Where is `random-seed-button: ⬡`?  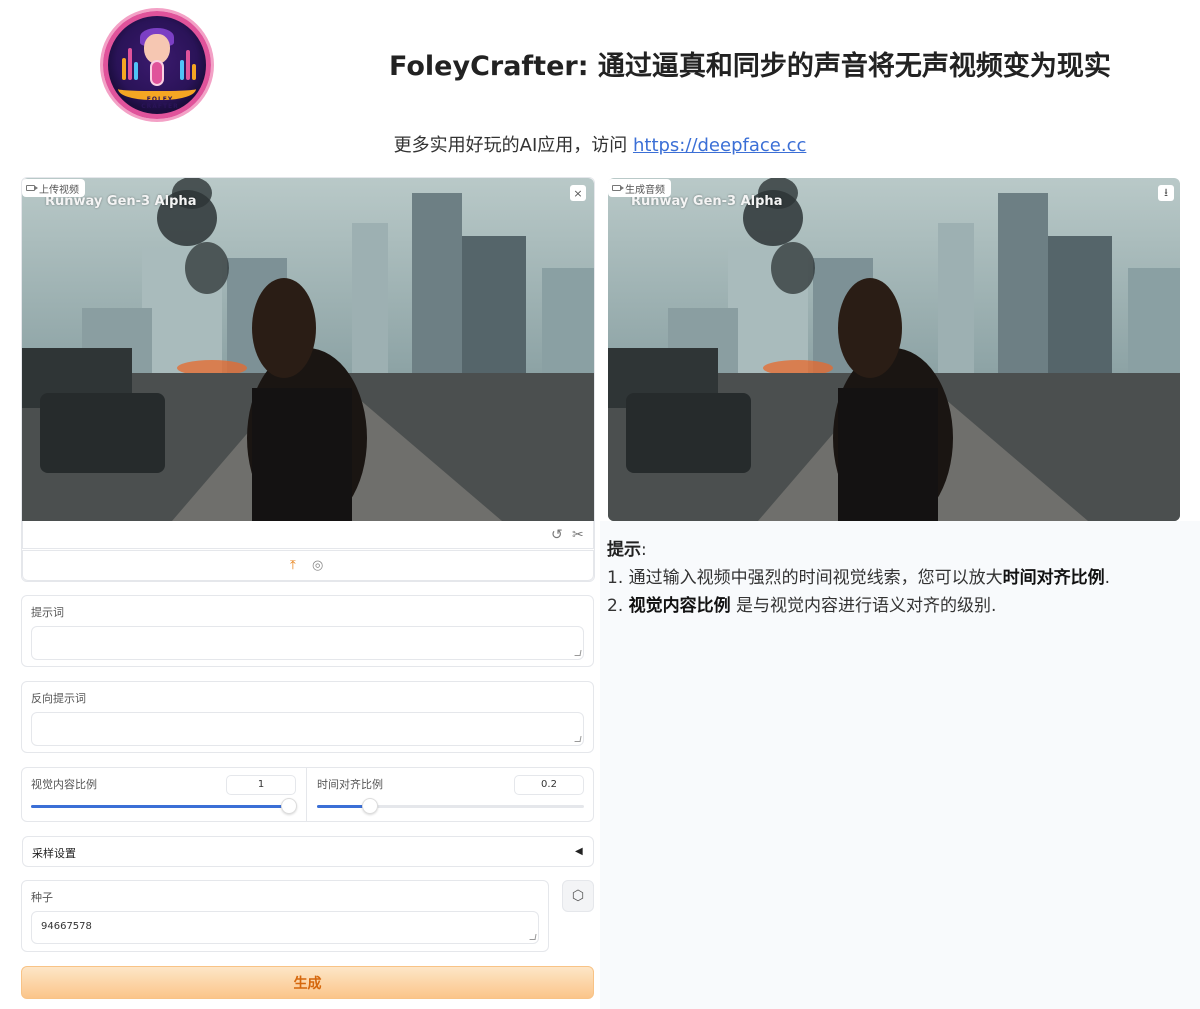
random-seed-button: ⬡ is located at coordinates (578, 896).